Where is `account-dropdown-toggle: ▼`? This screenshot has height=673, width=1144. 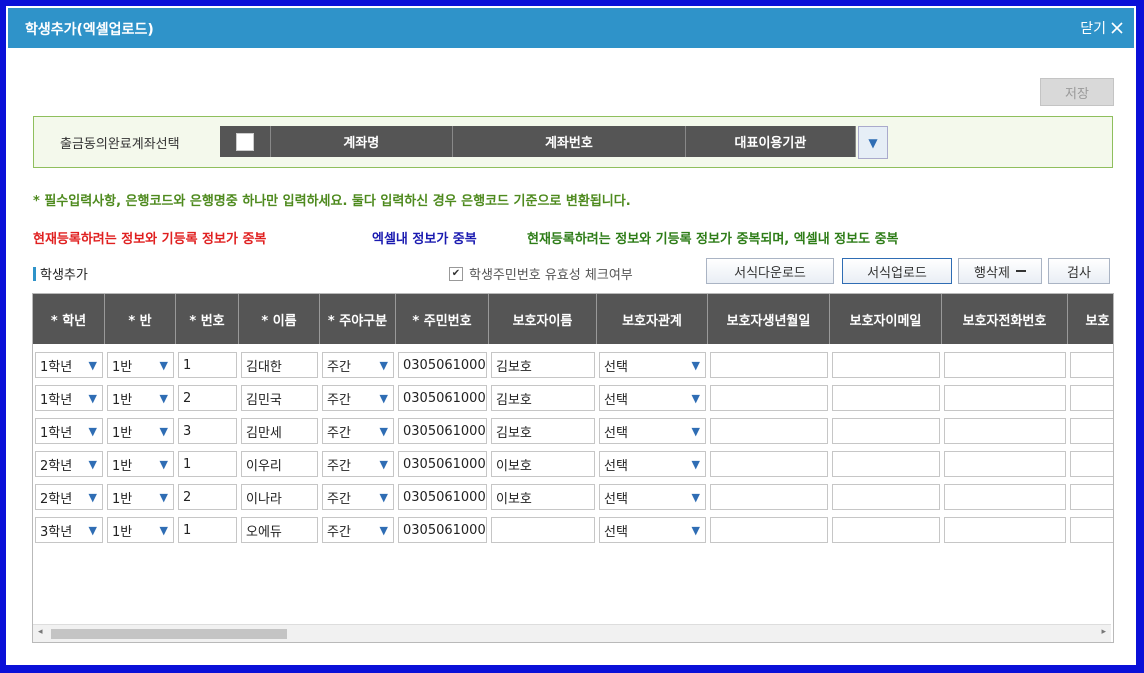
account-dropdown-toggle: ▼ is located at coordinates (873, 142).